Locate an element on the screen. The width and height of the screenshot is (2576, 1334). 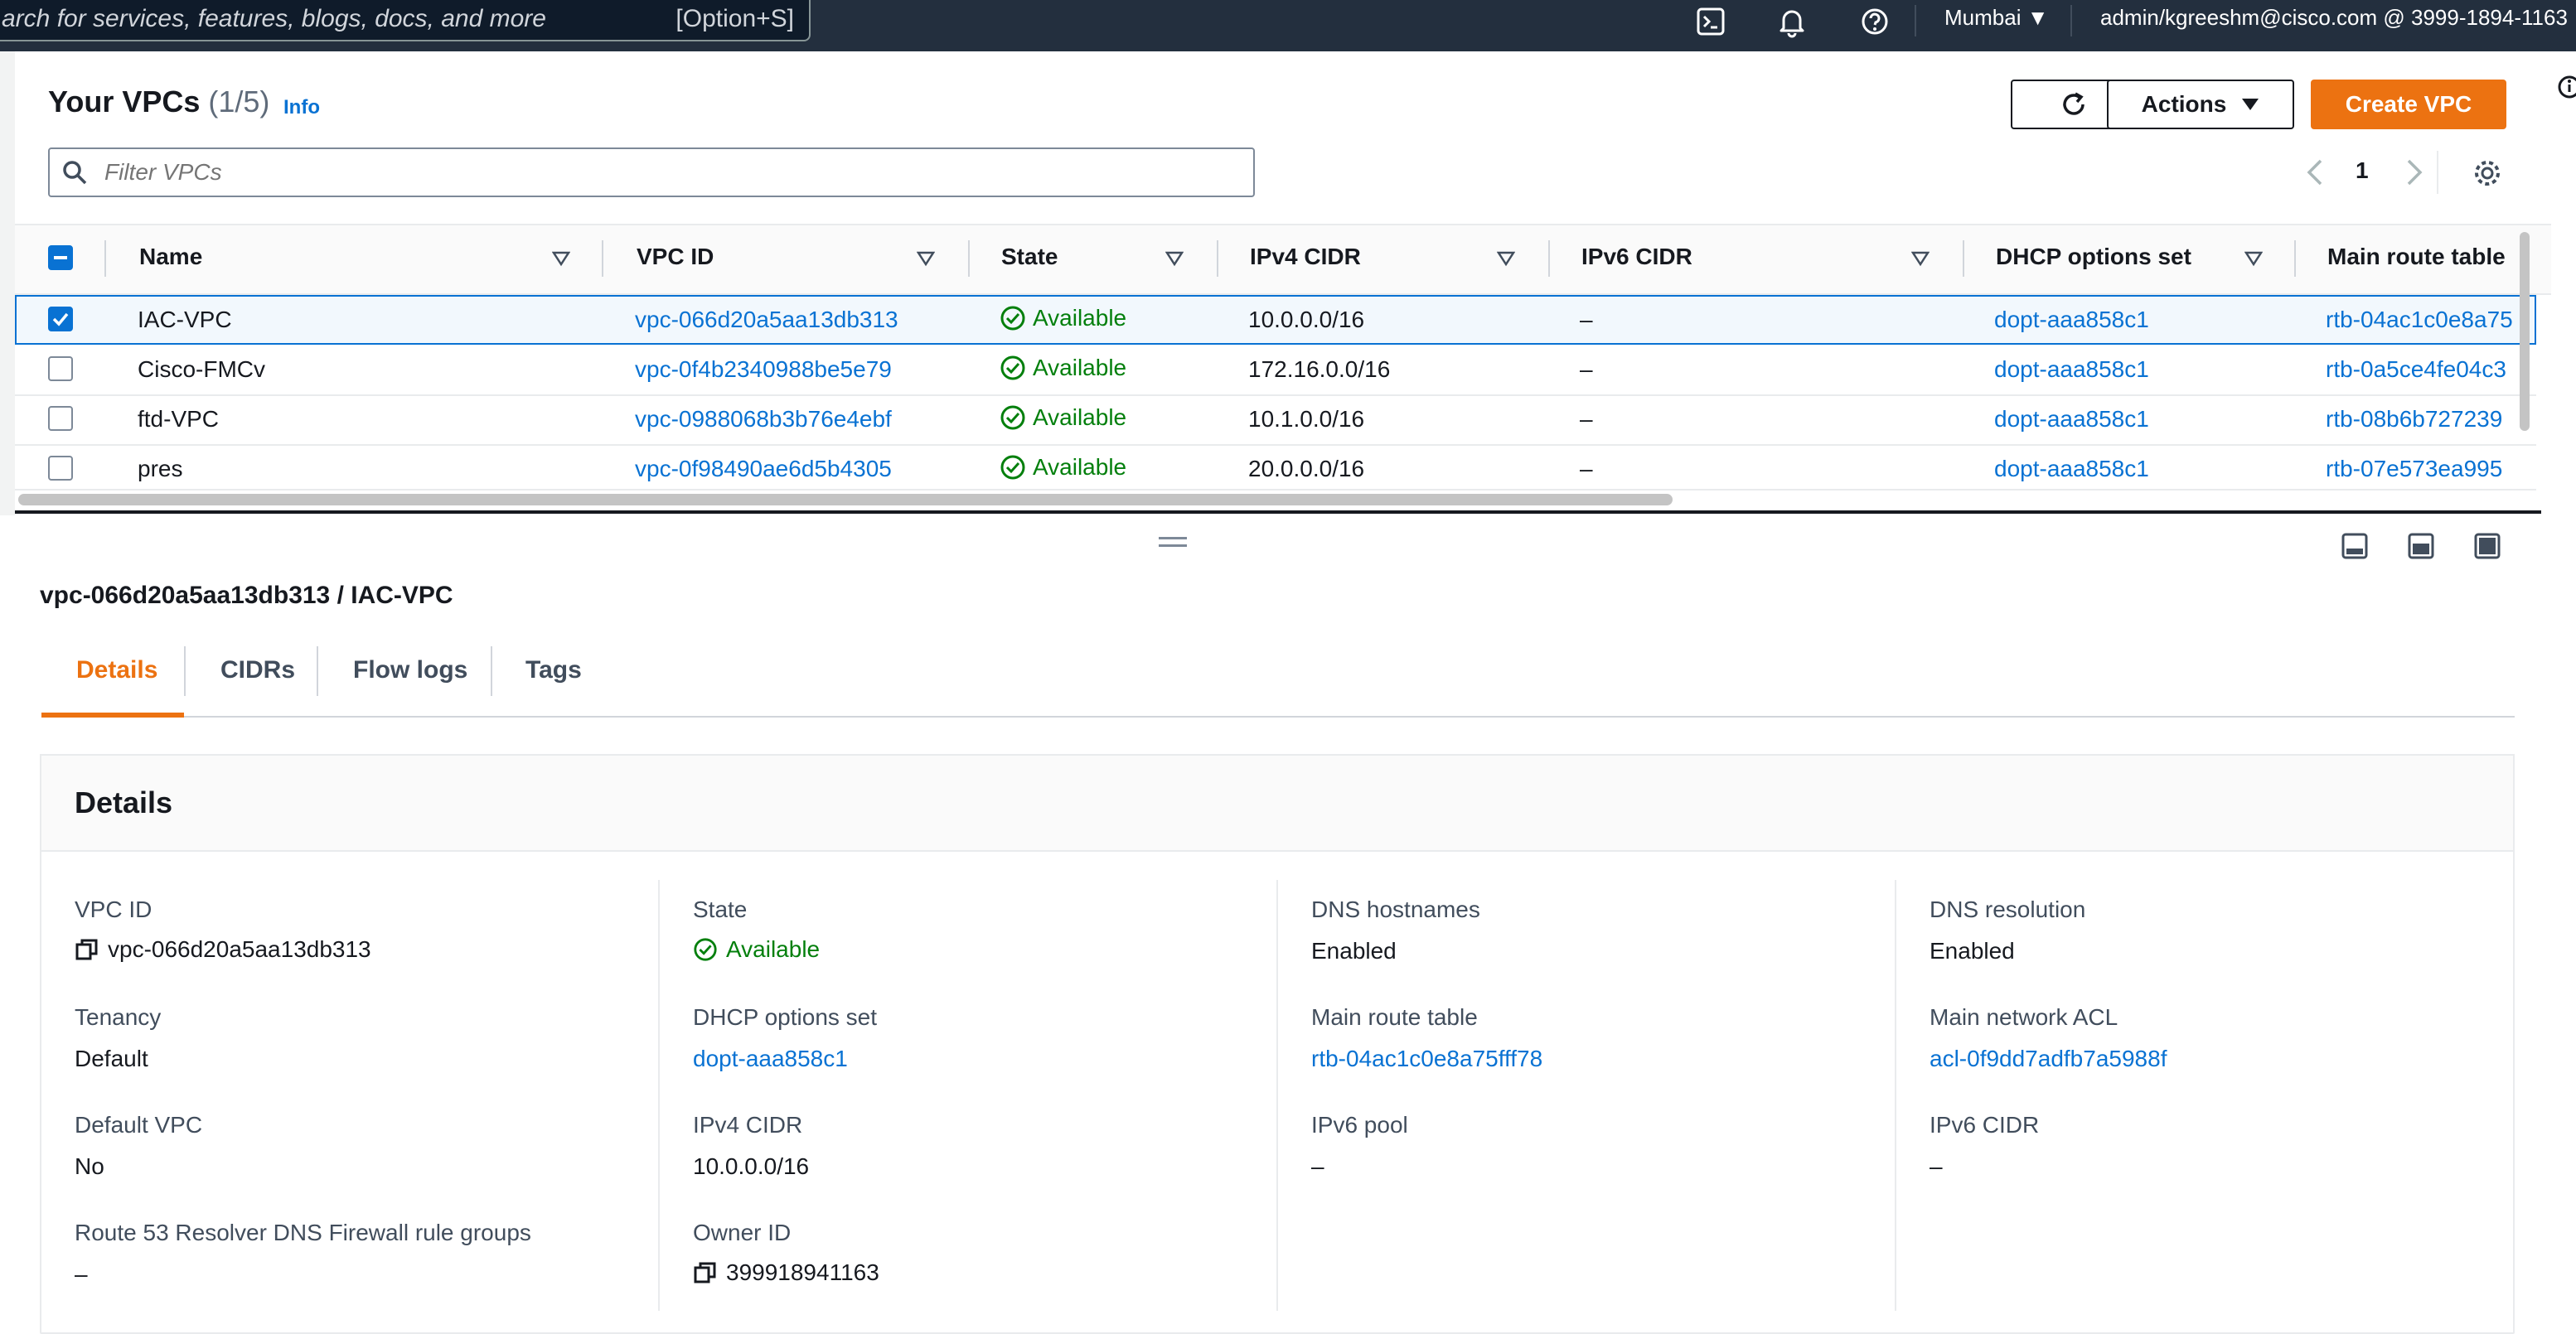
network-acl-link: acl-0f9dd7adfb7a5988f is located at coordinates (2048, 1059).